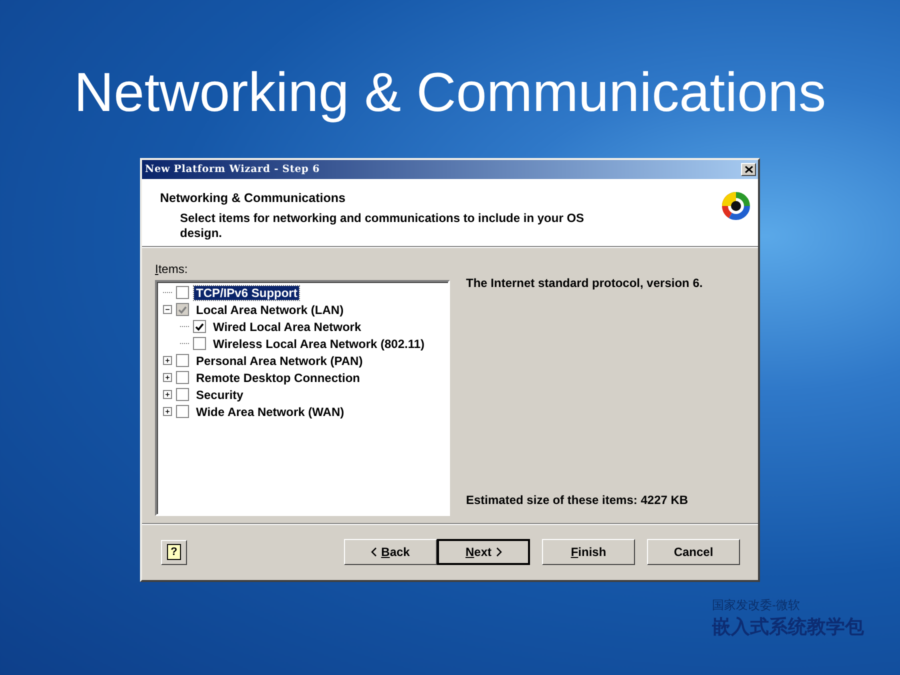  I want to click on window-title: New Platform Wizard - Step 6, so click(232, 169).